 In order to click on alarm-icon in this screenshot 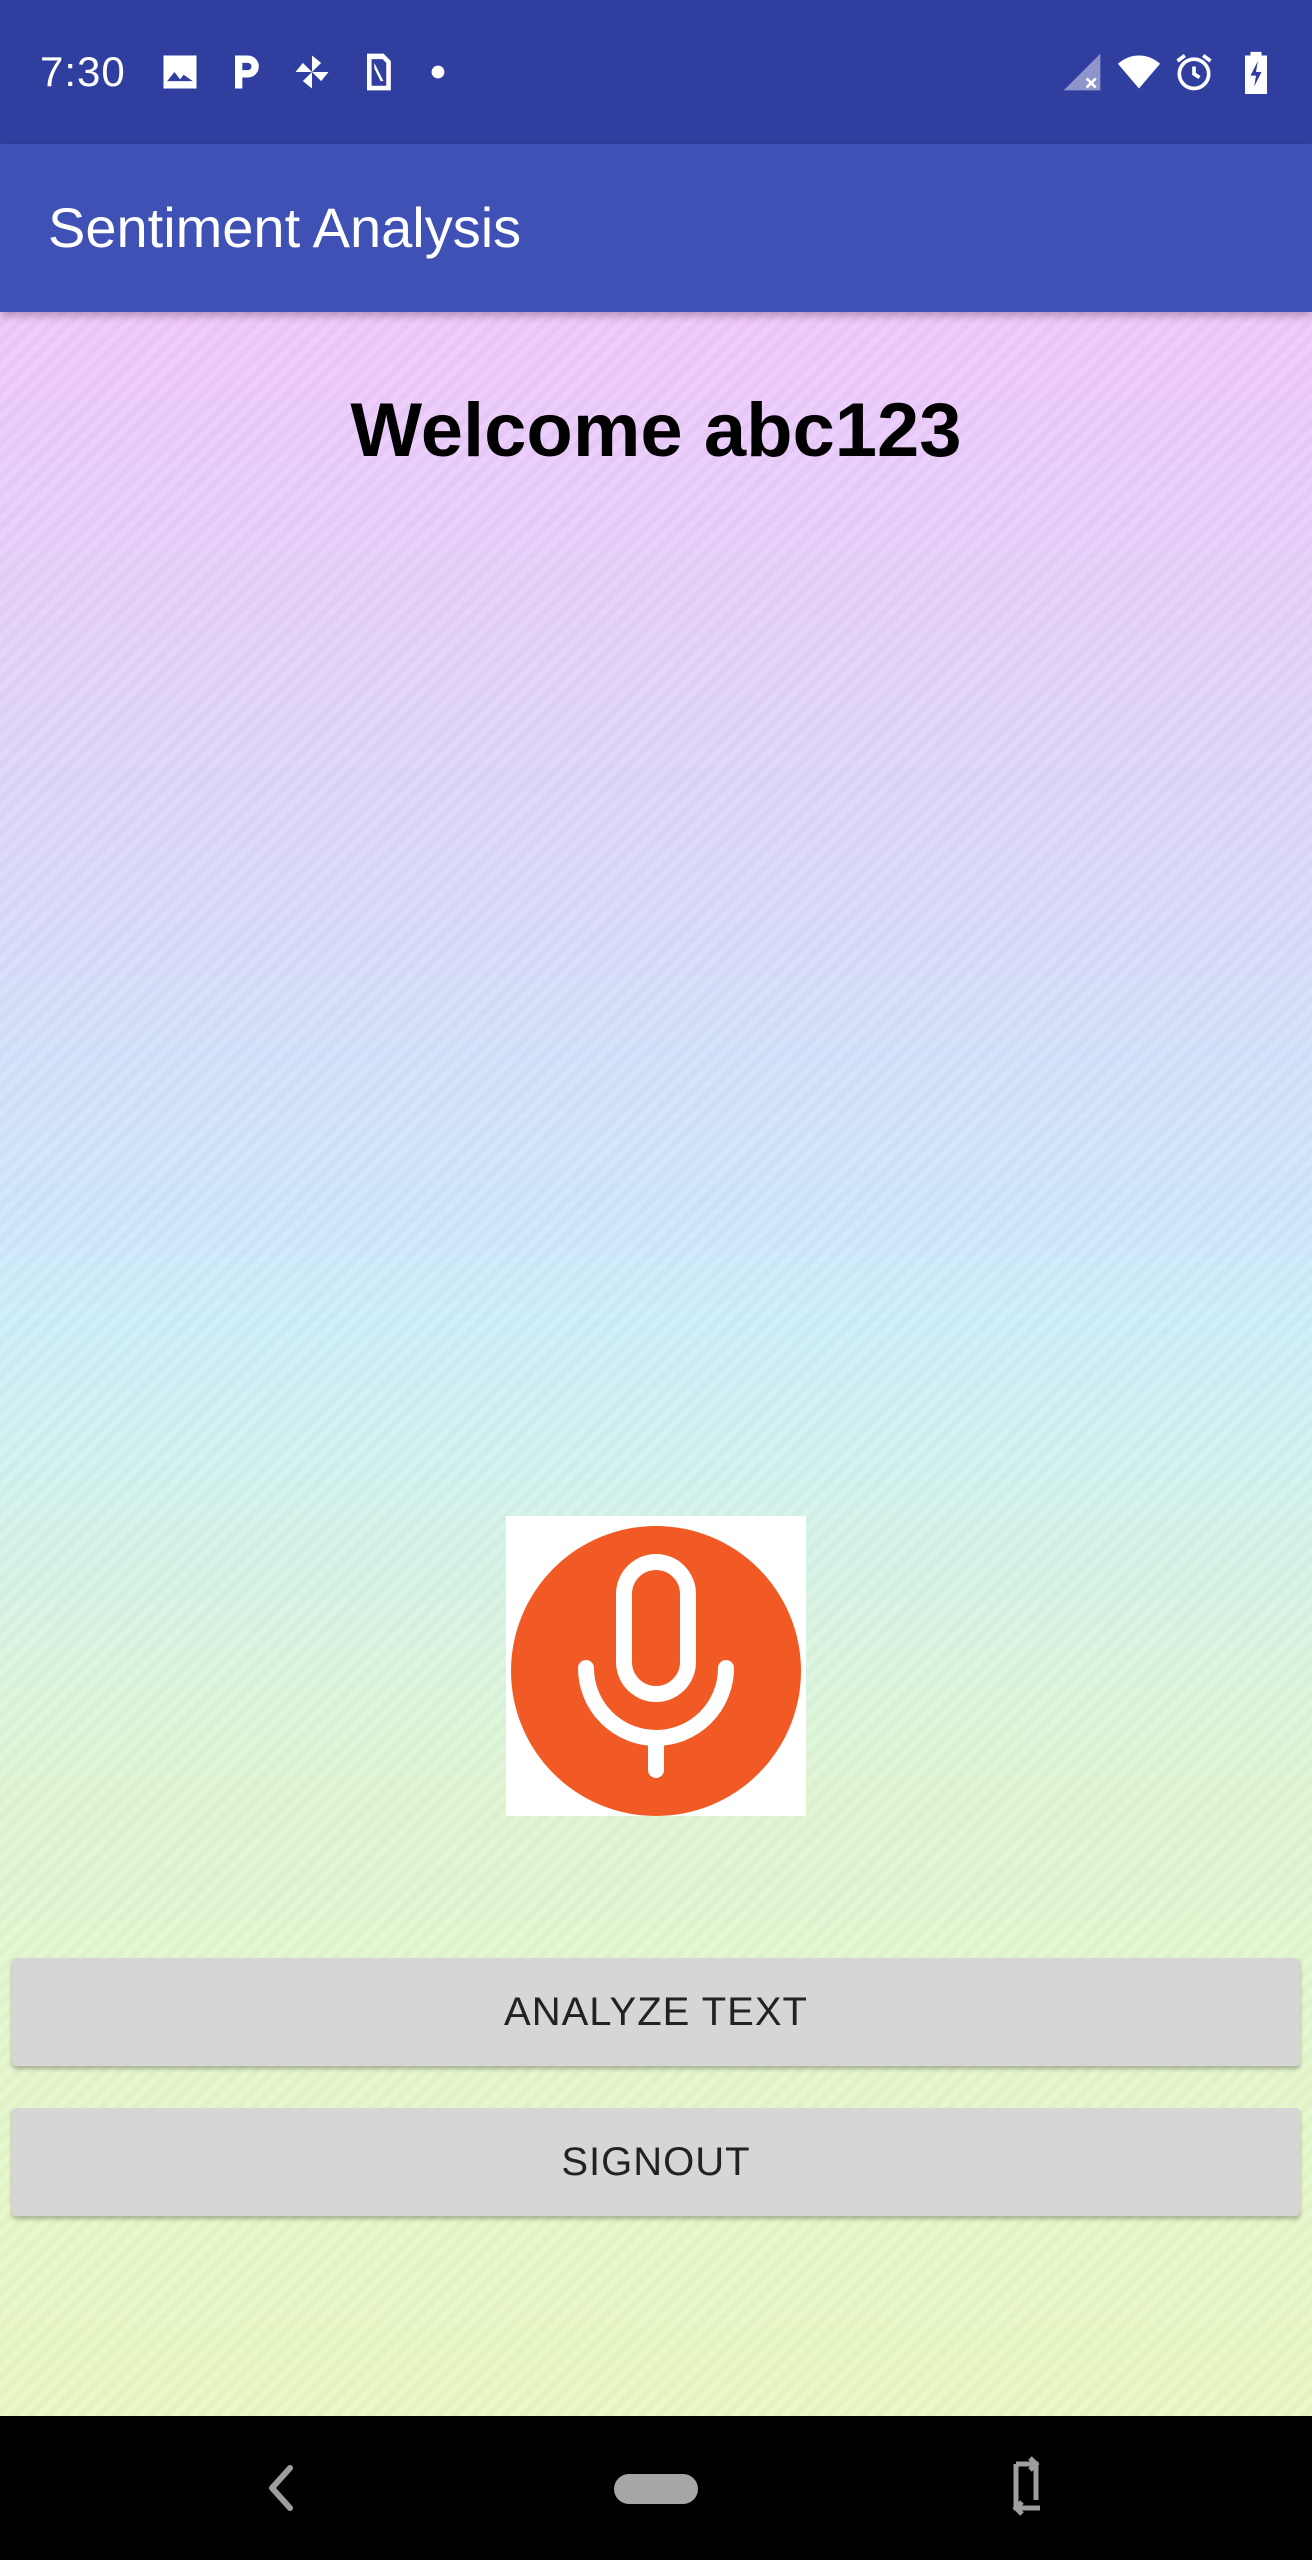, I will do `click(1194, 72)`.